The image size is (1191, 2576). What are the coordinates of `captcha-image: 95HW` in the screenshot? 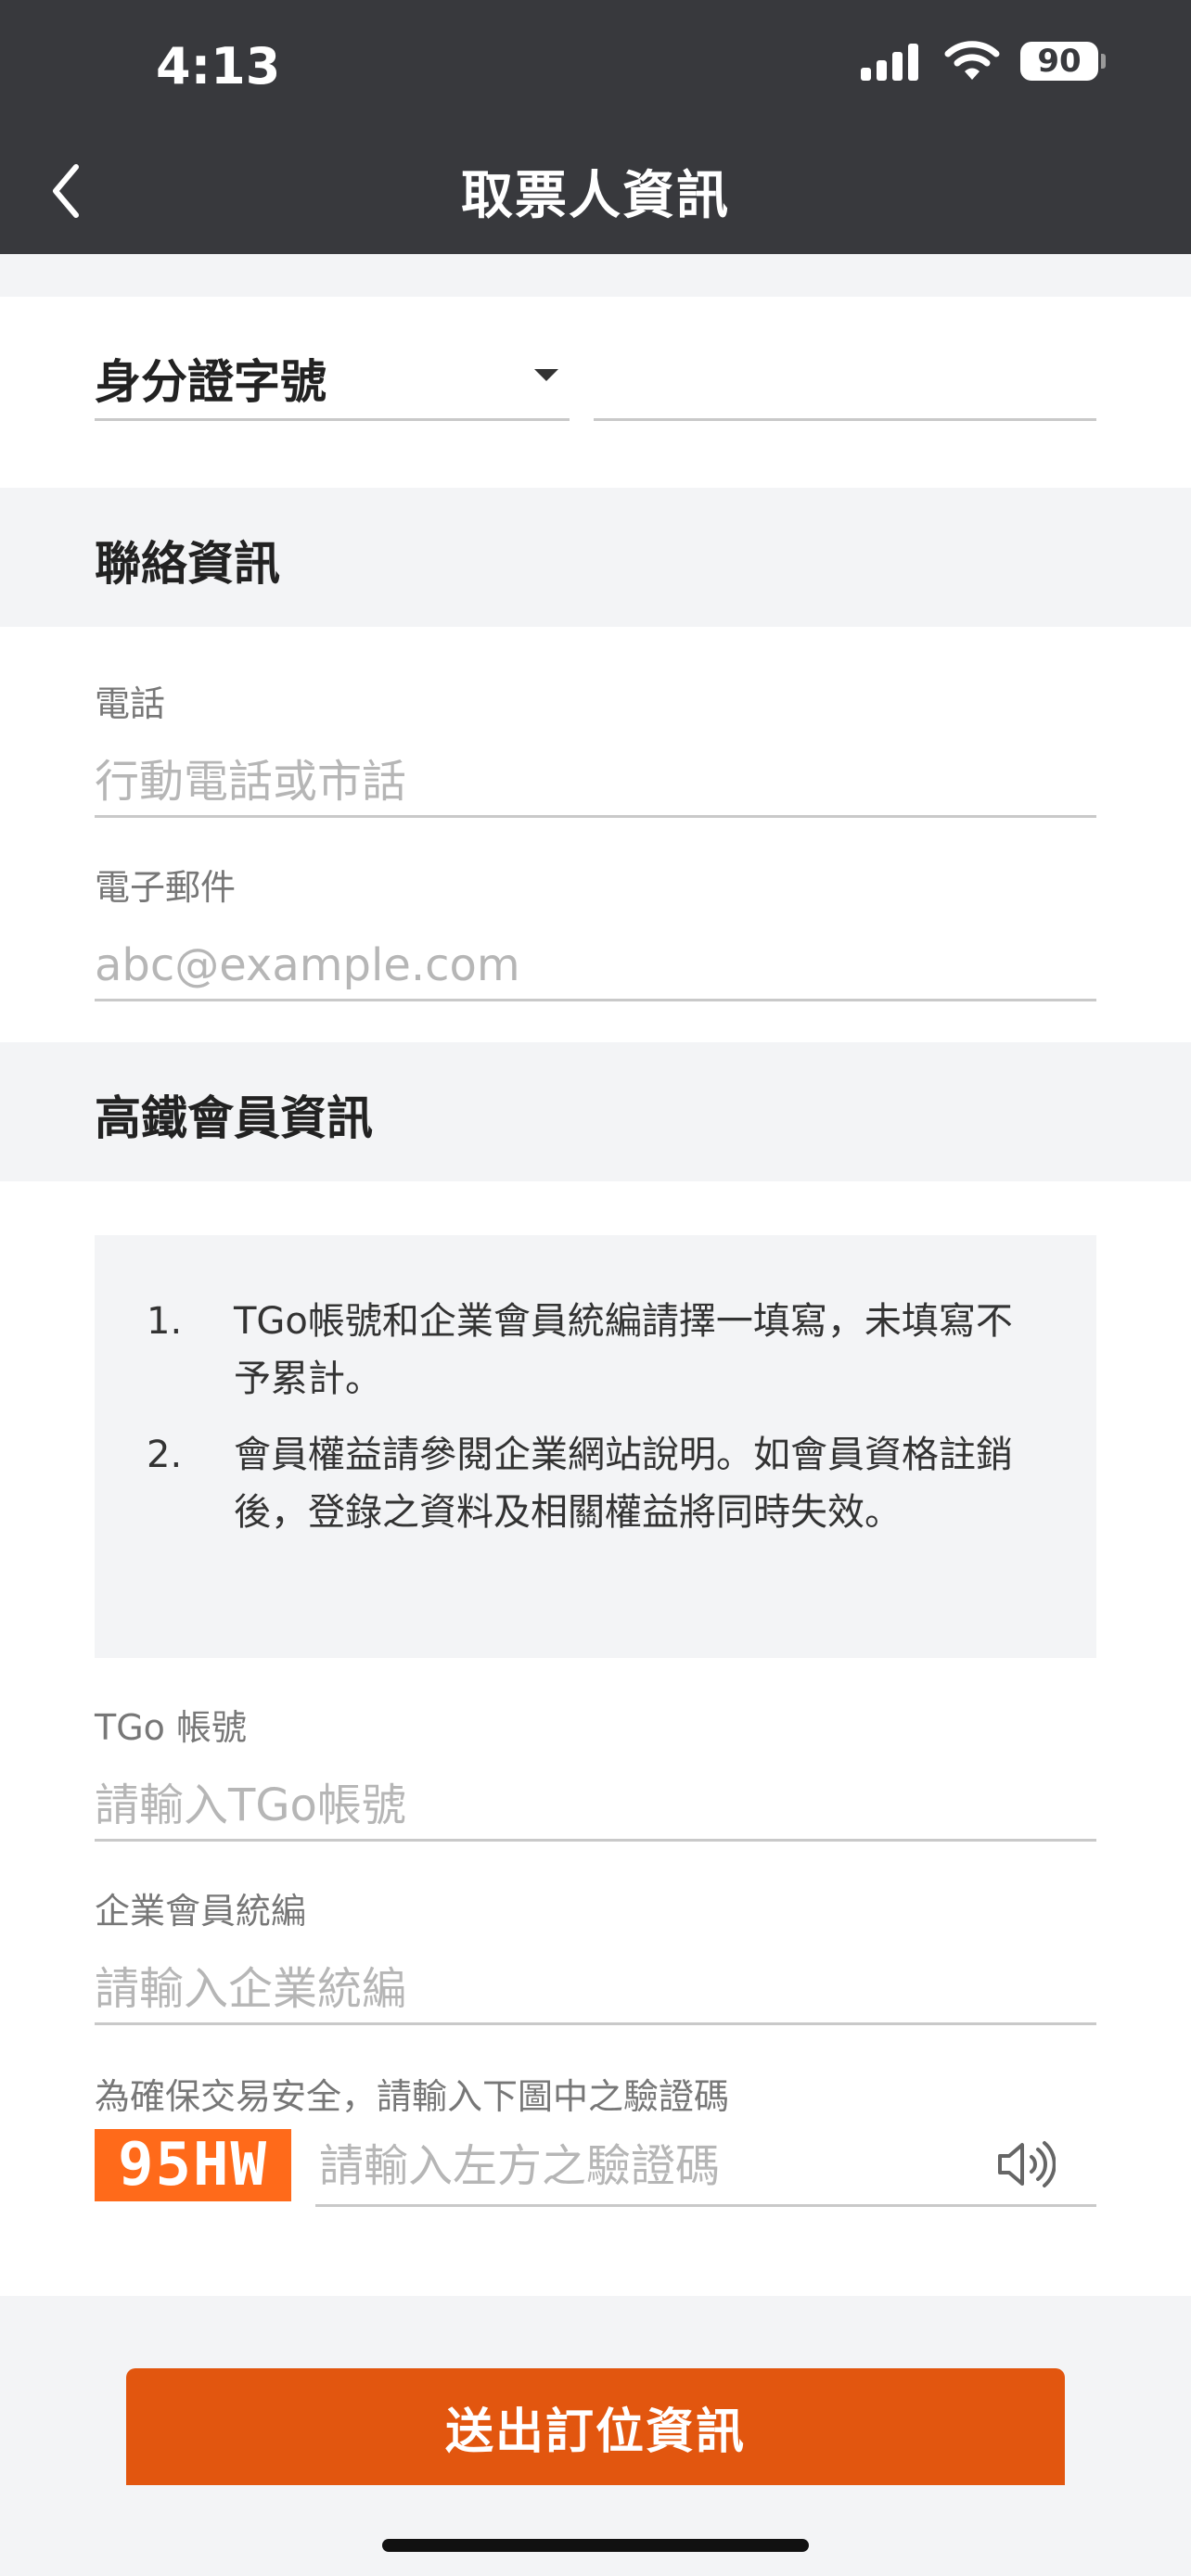 It's located at (193, 2165).